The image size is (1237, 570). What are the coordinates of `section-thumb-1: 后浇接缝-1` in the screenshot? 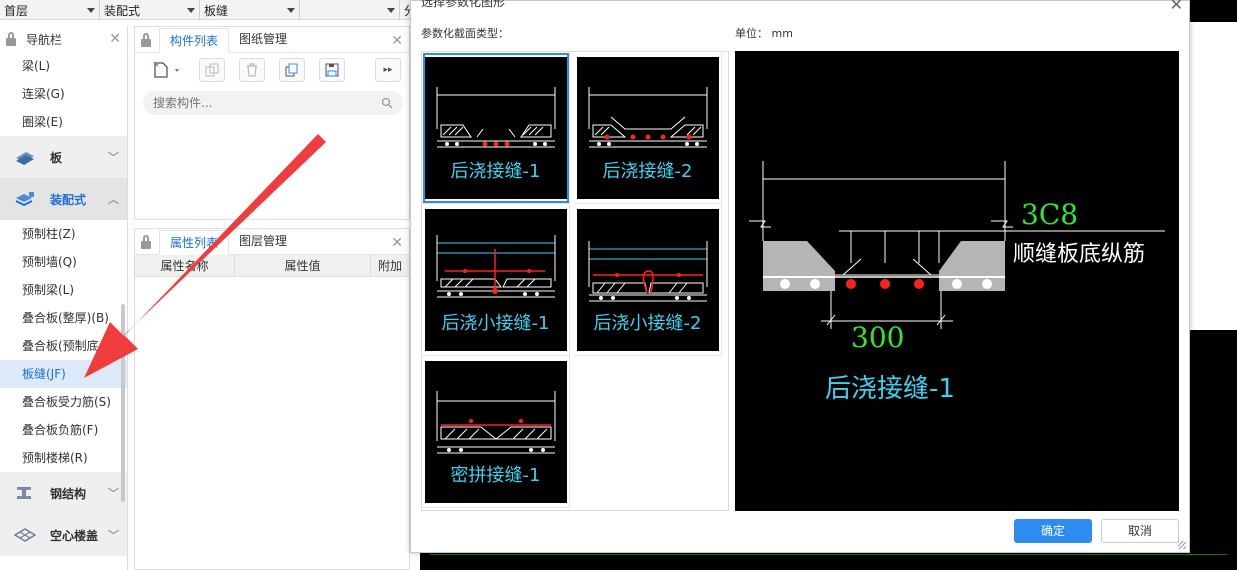 It's located at (496, 128).